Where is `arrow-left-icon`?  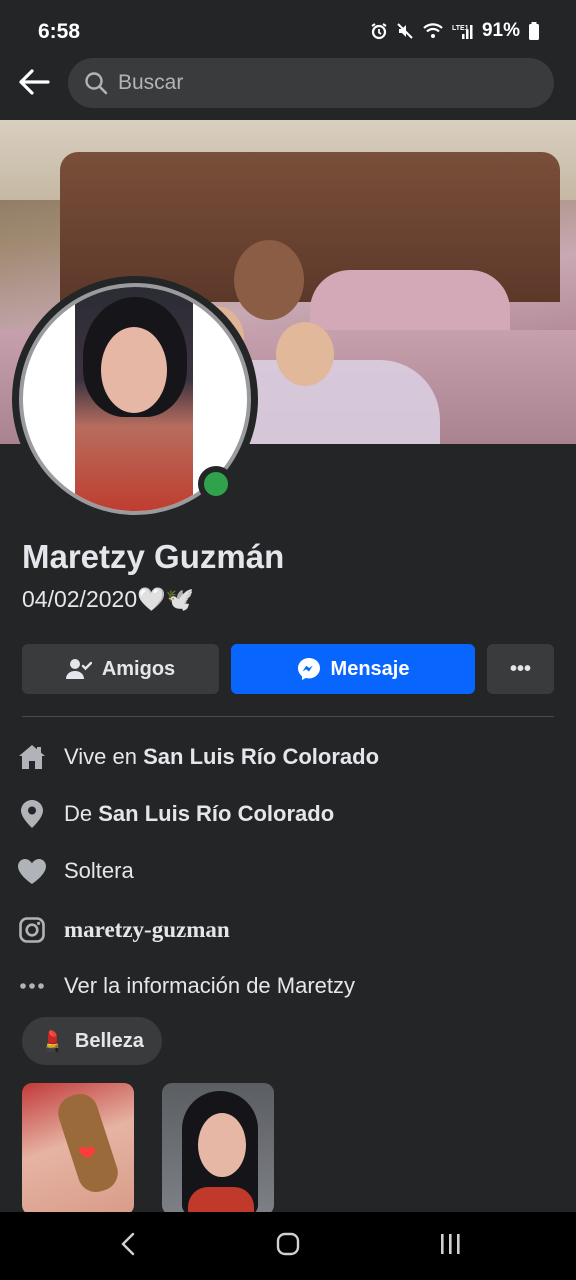
arrow-left-icon is located at coordinates (34, 84).